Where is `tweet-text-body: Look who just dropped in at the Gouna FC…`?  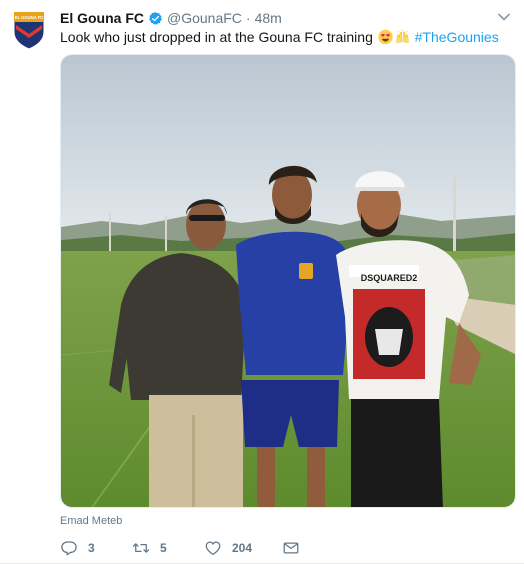 tweet-text-body: Look who just dropped in at the Gouna FC… is located at coordinates (218, 37).